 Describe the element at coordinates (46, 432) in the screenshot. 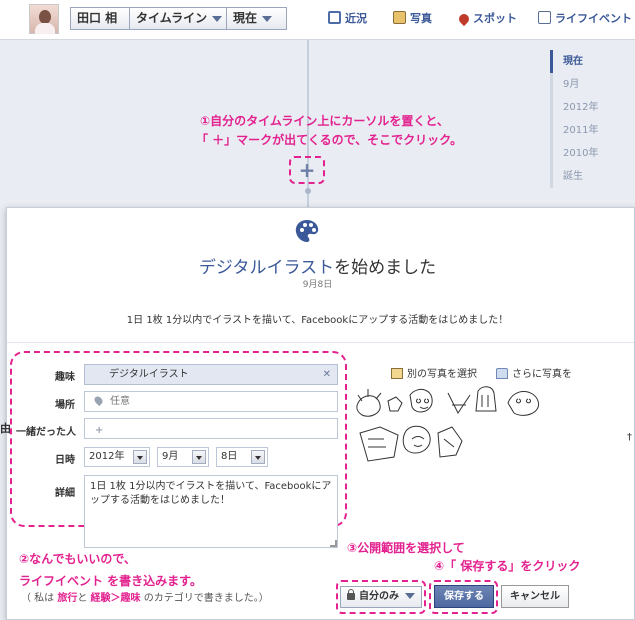

I see `with-label: 一緒だった人` at that location.